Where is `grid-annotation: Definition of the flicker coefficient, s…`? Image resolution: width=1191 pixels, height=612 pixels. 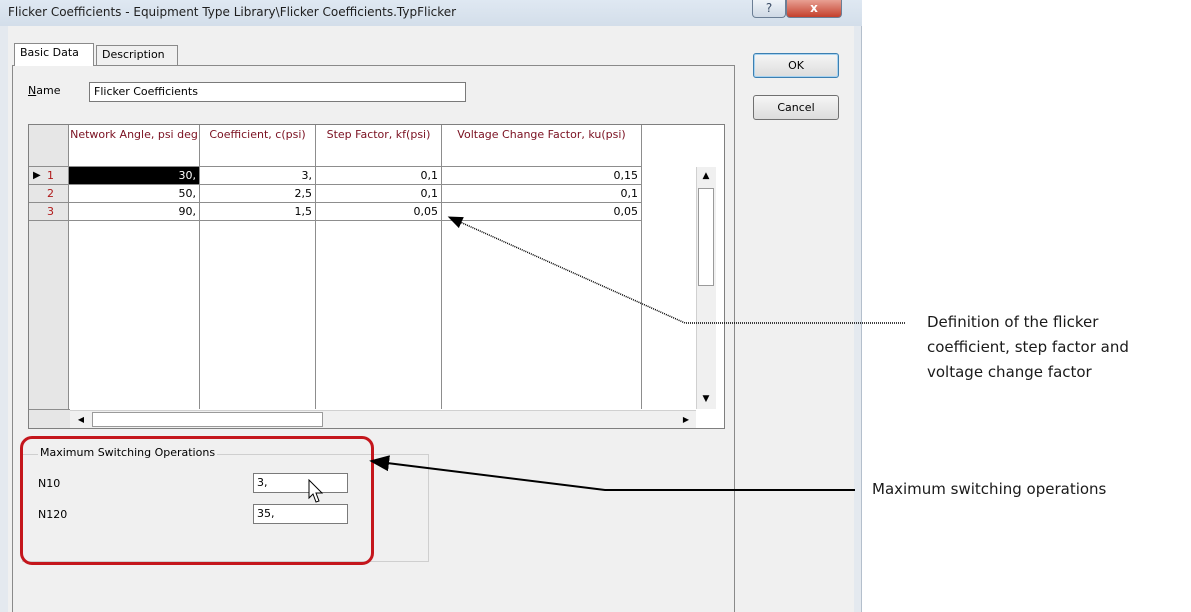
grid-annotation: Definition of the flicker coefficient, s… is located at coordinates (1028, 347).